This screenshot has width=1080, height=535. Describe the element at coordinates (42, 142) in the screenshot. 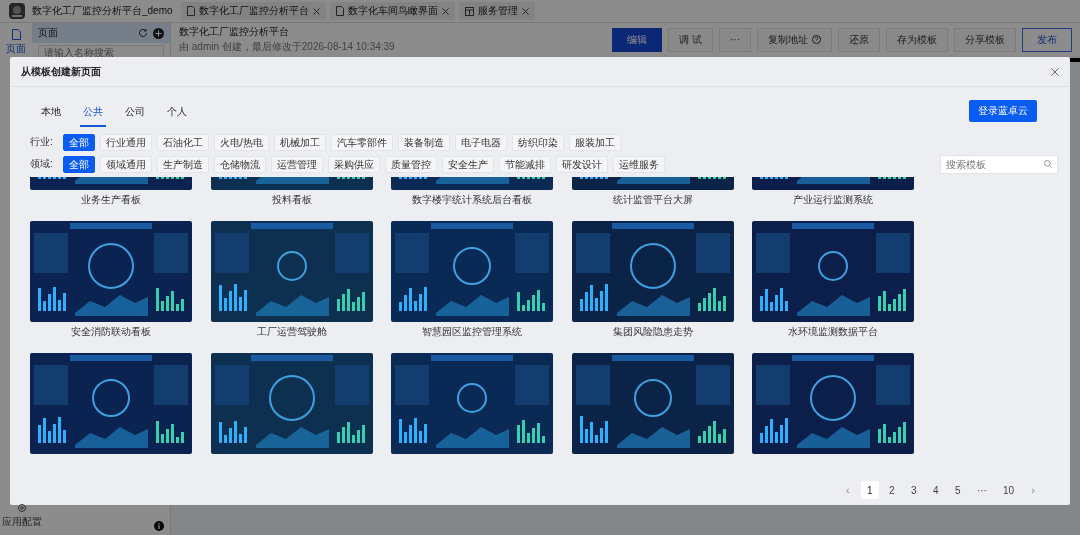

I see `filter-label: 行业:` at that location.